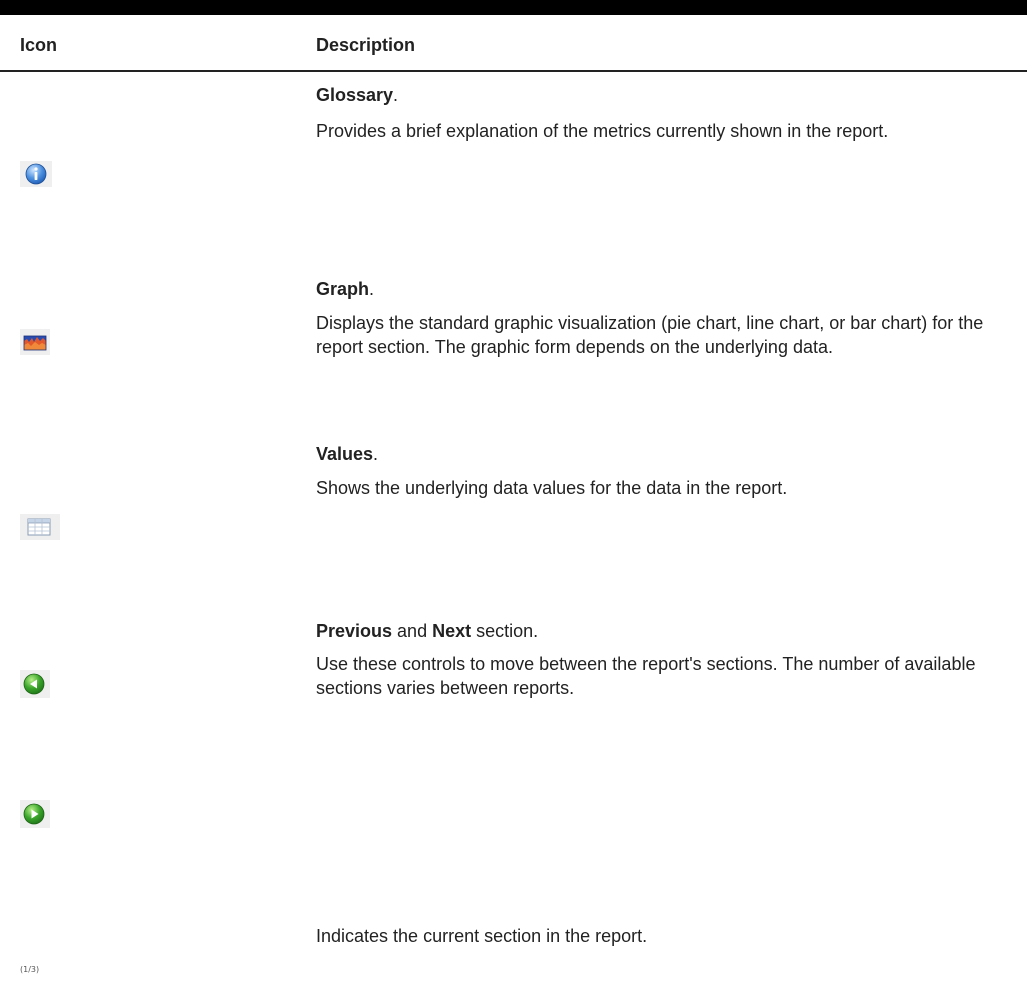 This screenshot has height=994, width=1027. Describe the element at coordinates (427, 631) in the screenshot. I see `previous-next-title: Previous and Next section.` at that location.